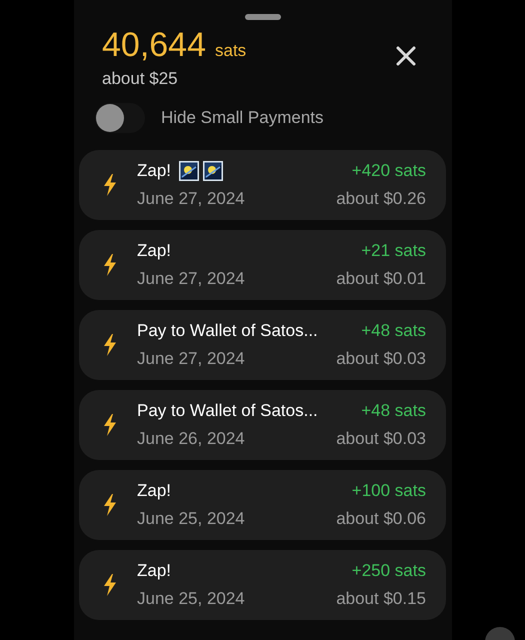 This screenshot has height=640, width=525. What do you see at coordinates (388, 171) in the screenshot?
I see `payment-amount: +420 sats` at bounding box center [388, 171].